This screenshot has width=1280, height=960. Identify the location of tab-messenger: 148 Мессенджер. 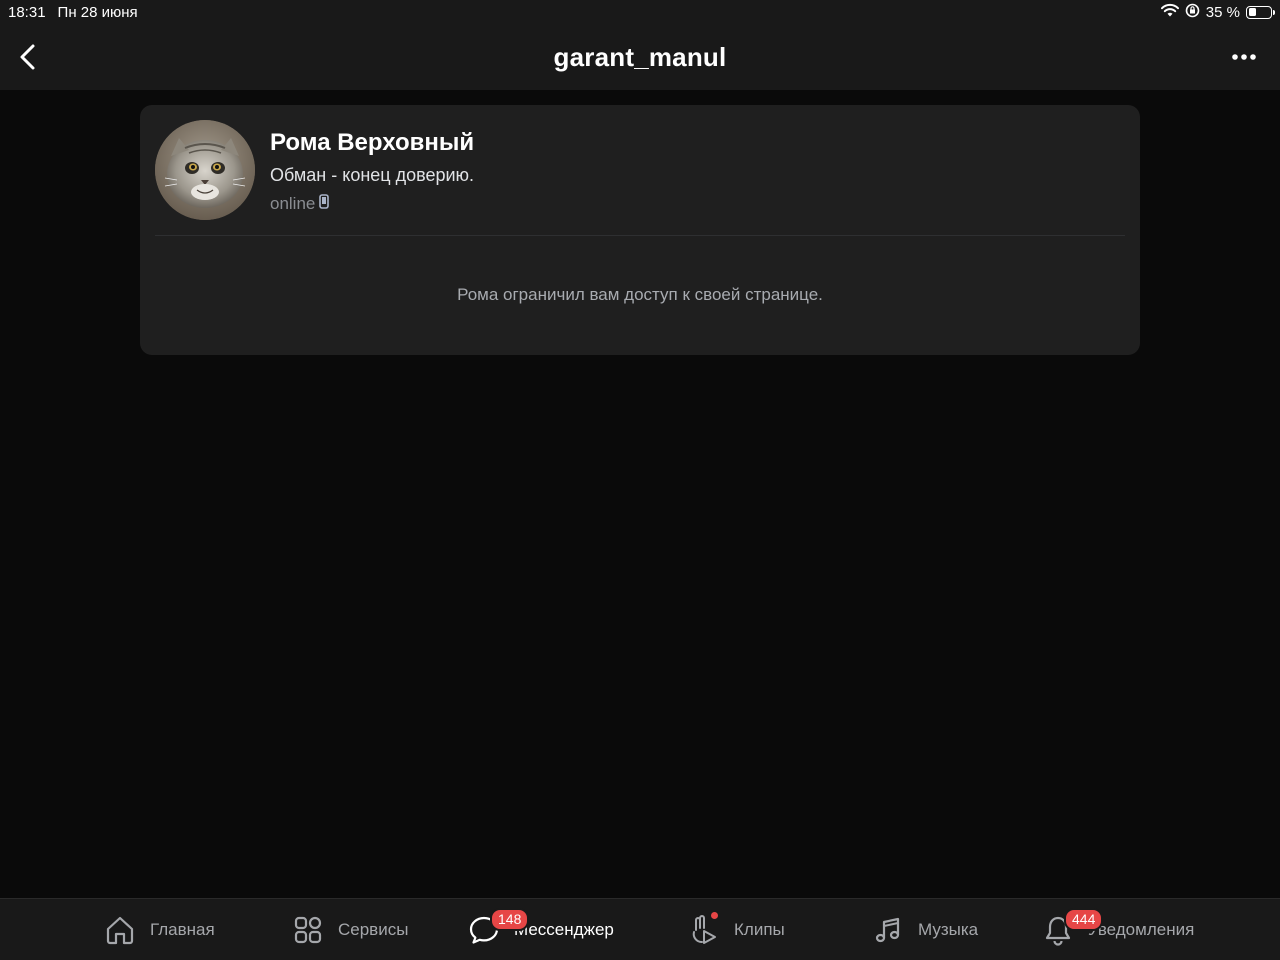
(541, 927).